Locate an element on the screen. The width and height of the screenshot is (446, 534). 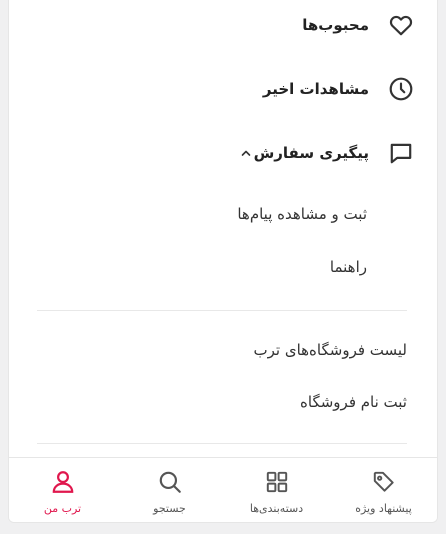
tab-my-torob: ترب من is located at coordinates (62, 490).